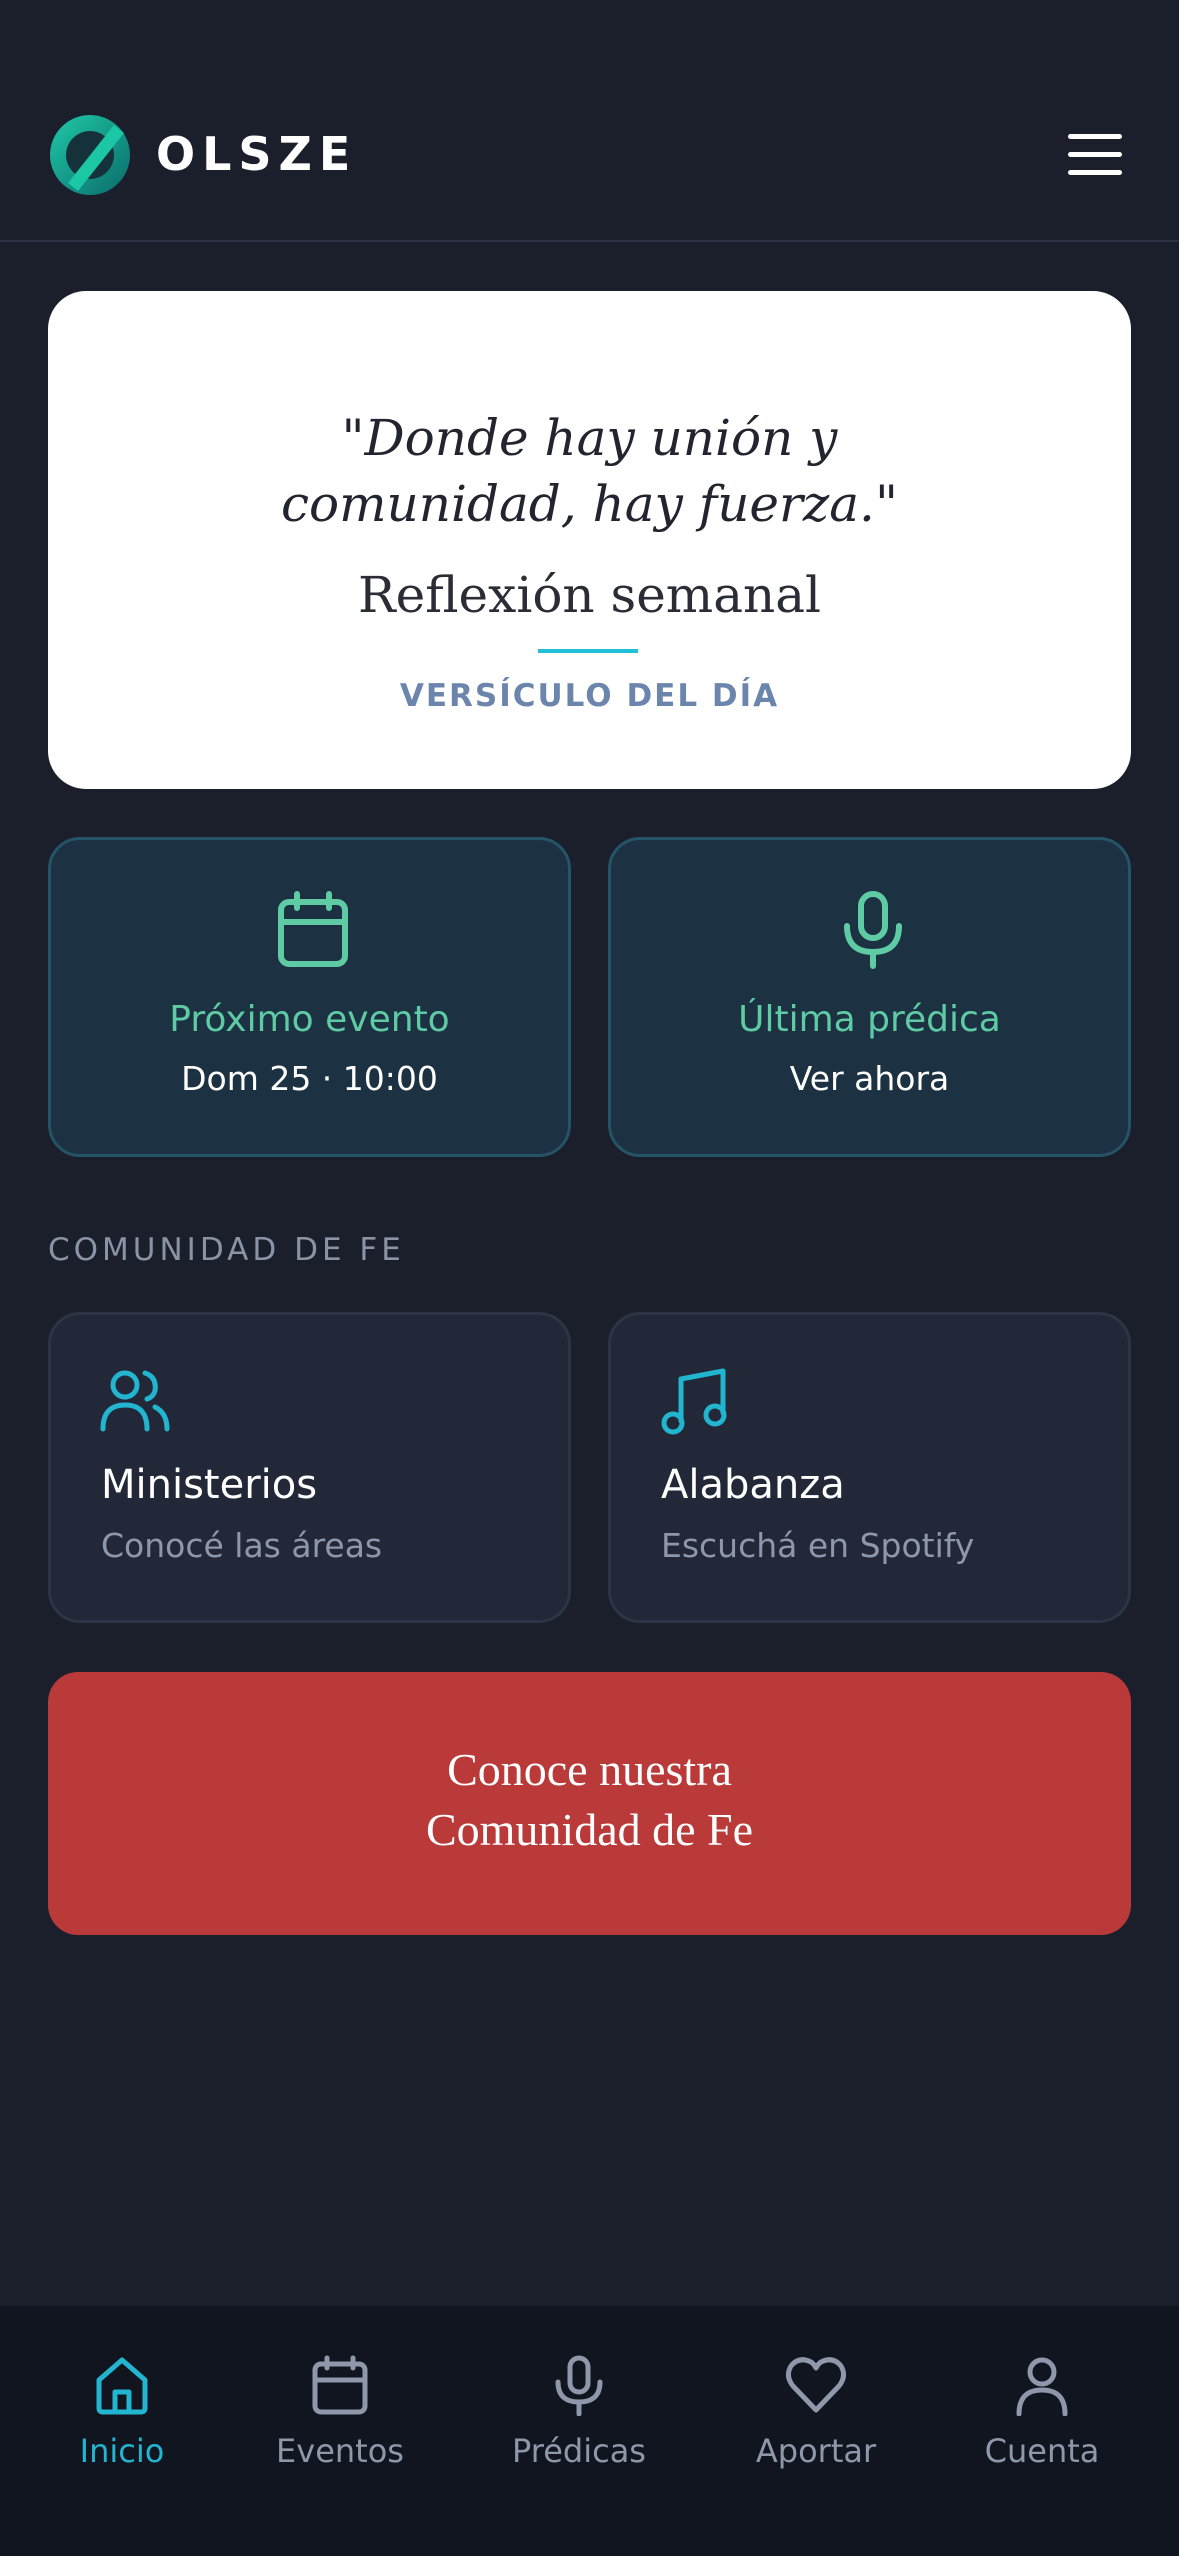 The image size is (1179, 2556). I want to click on ministries-title: Ministerios, so click(209, 1485).